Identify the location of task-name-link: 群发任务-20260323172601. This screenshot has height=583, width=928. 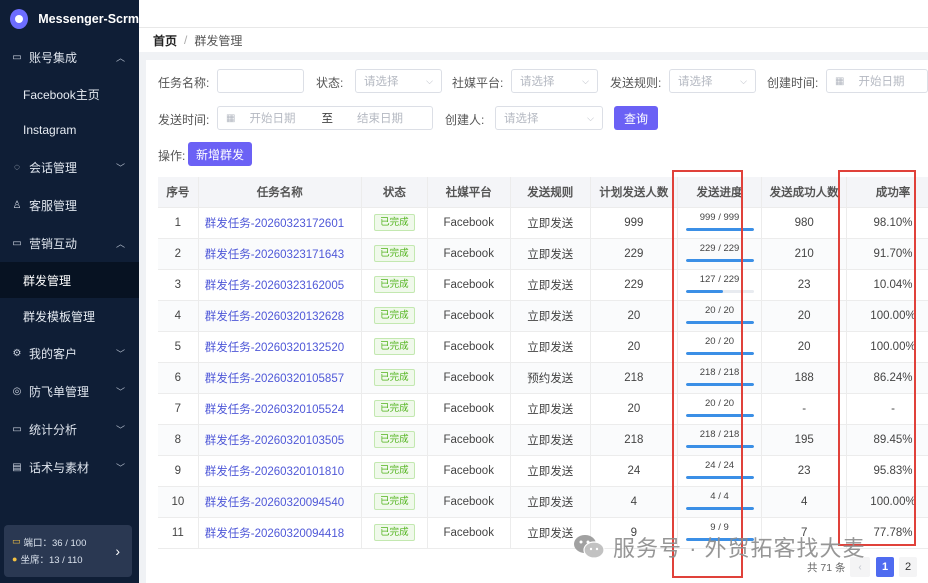
(280, 223).